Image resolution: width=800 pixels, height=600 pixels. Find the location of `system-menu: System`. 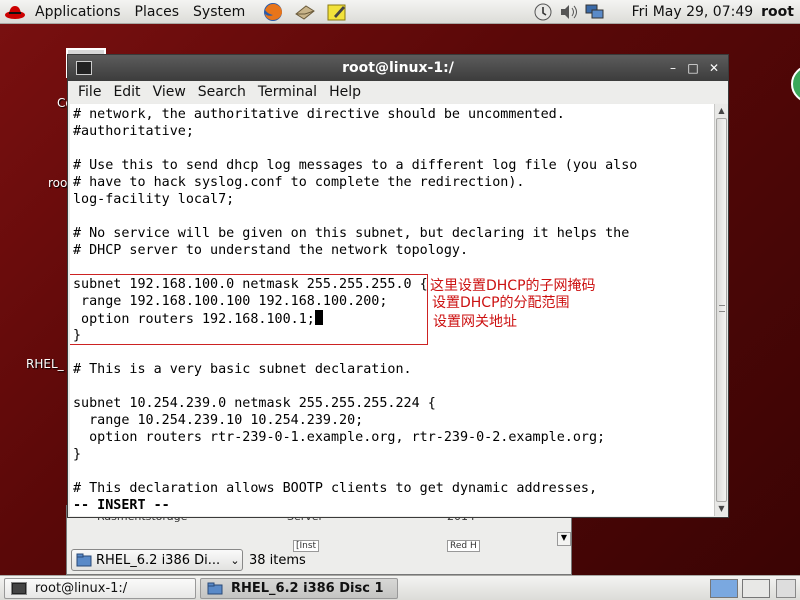

system-menu: System is located at coordinates (219, 12).